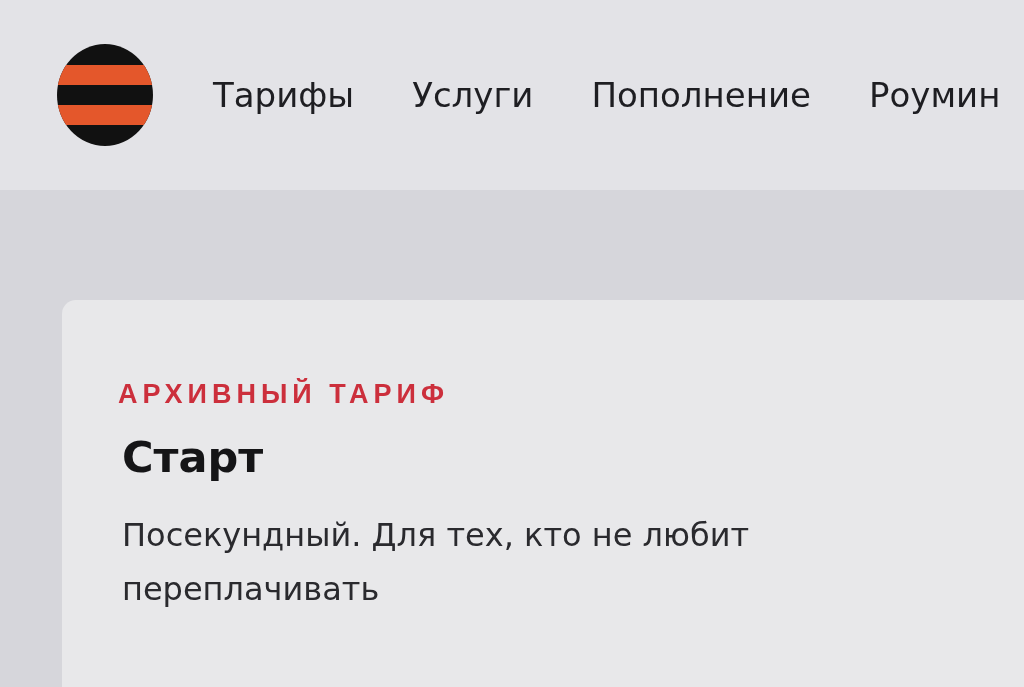 The height and width of the screenshot is (687, 1024). I want to click on nav-link: Пополнение, so click(701, 95).